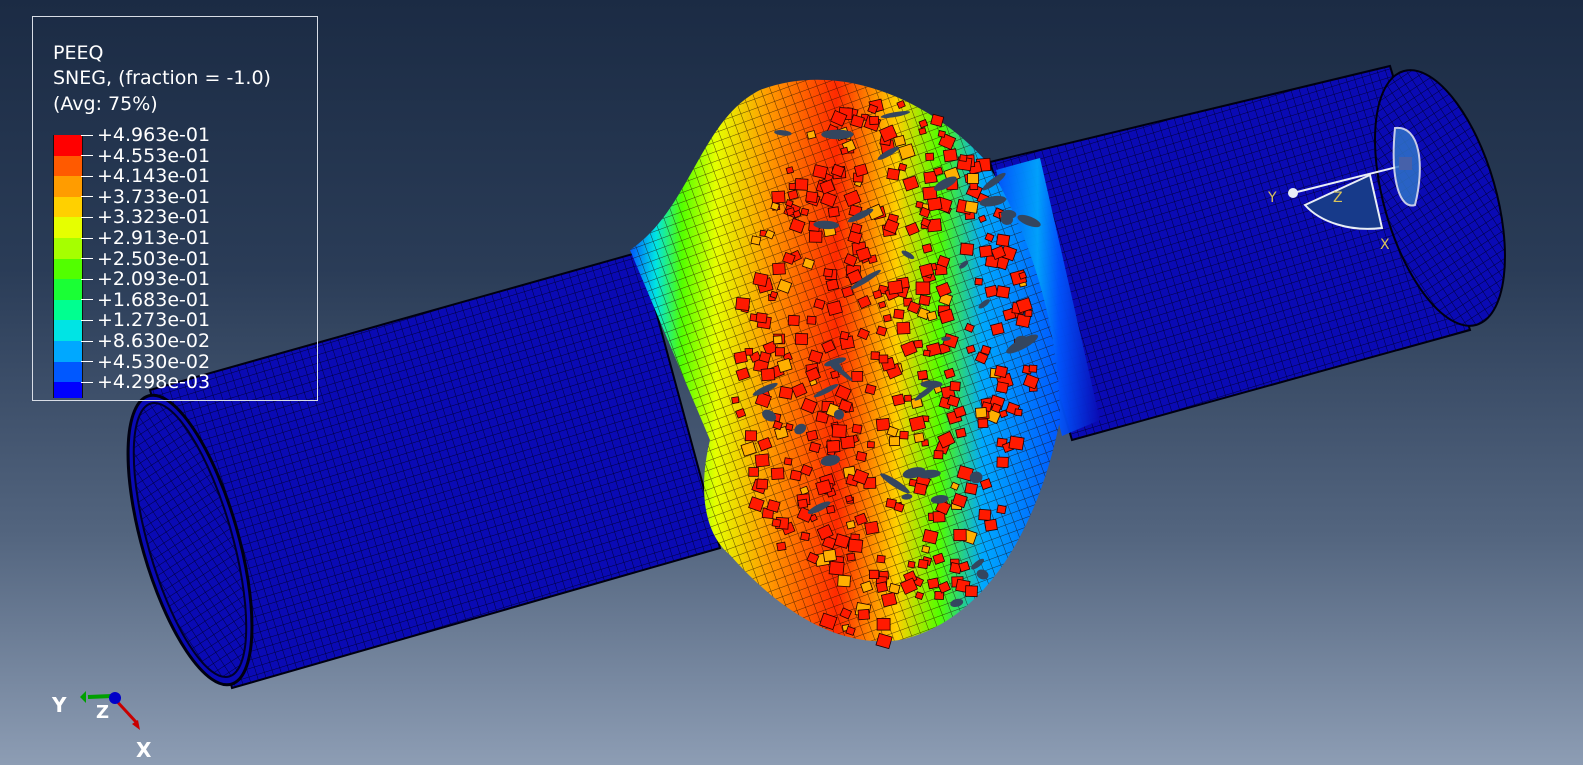  Describe the element at coordinates (1385, 245) in the screenshot. I see `glyph-x-label: X` at that location.